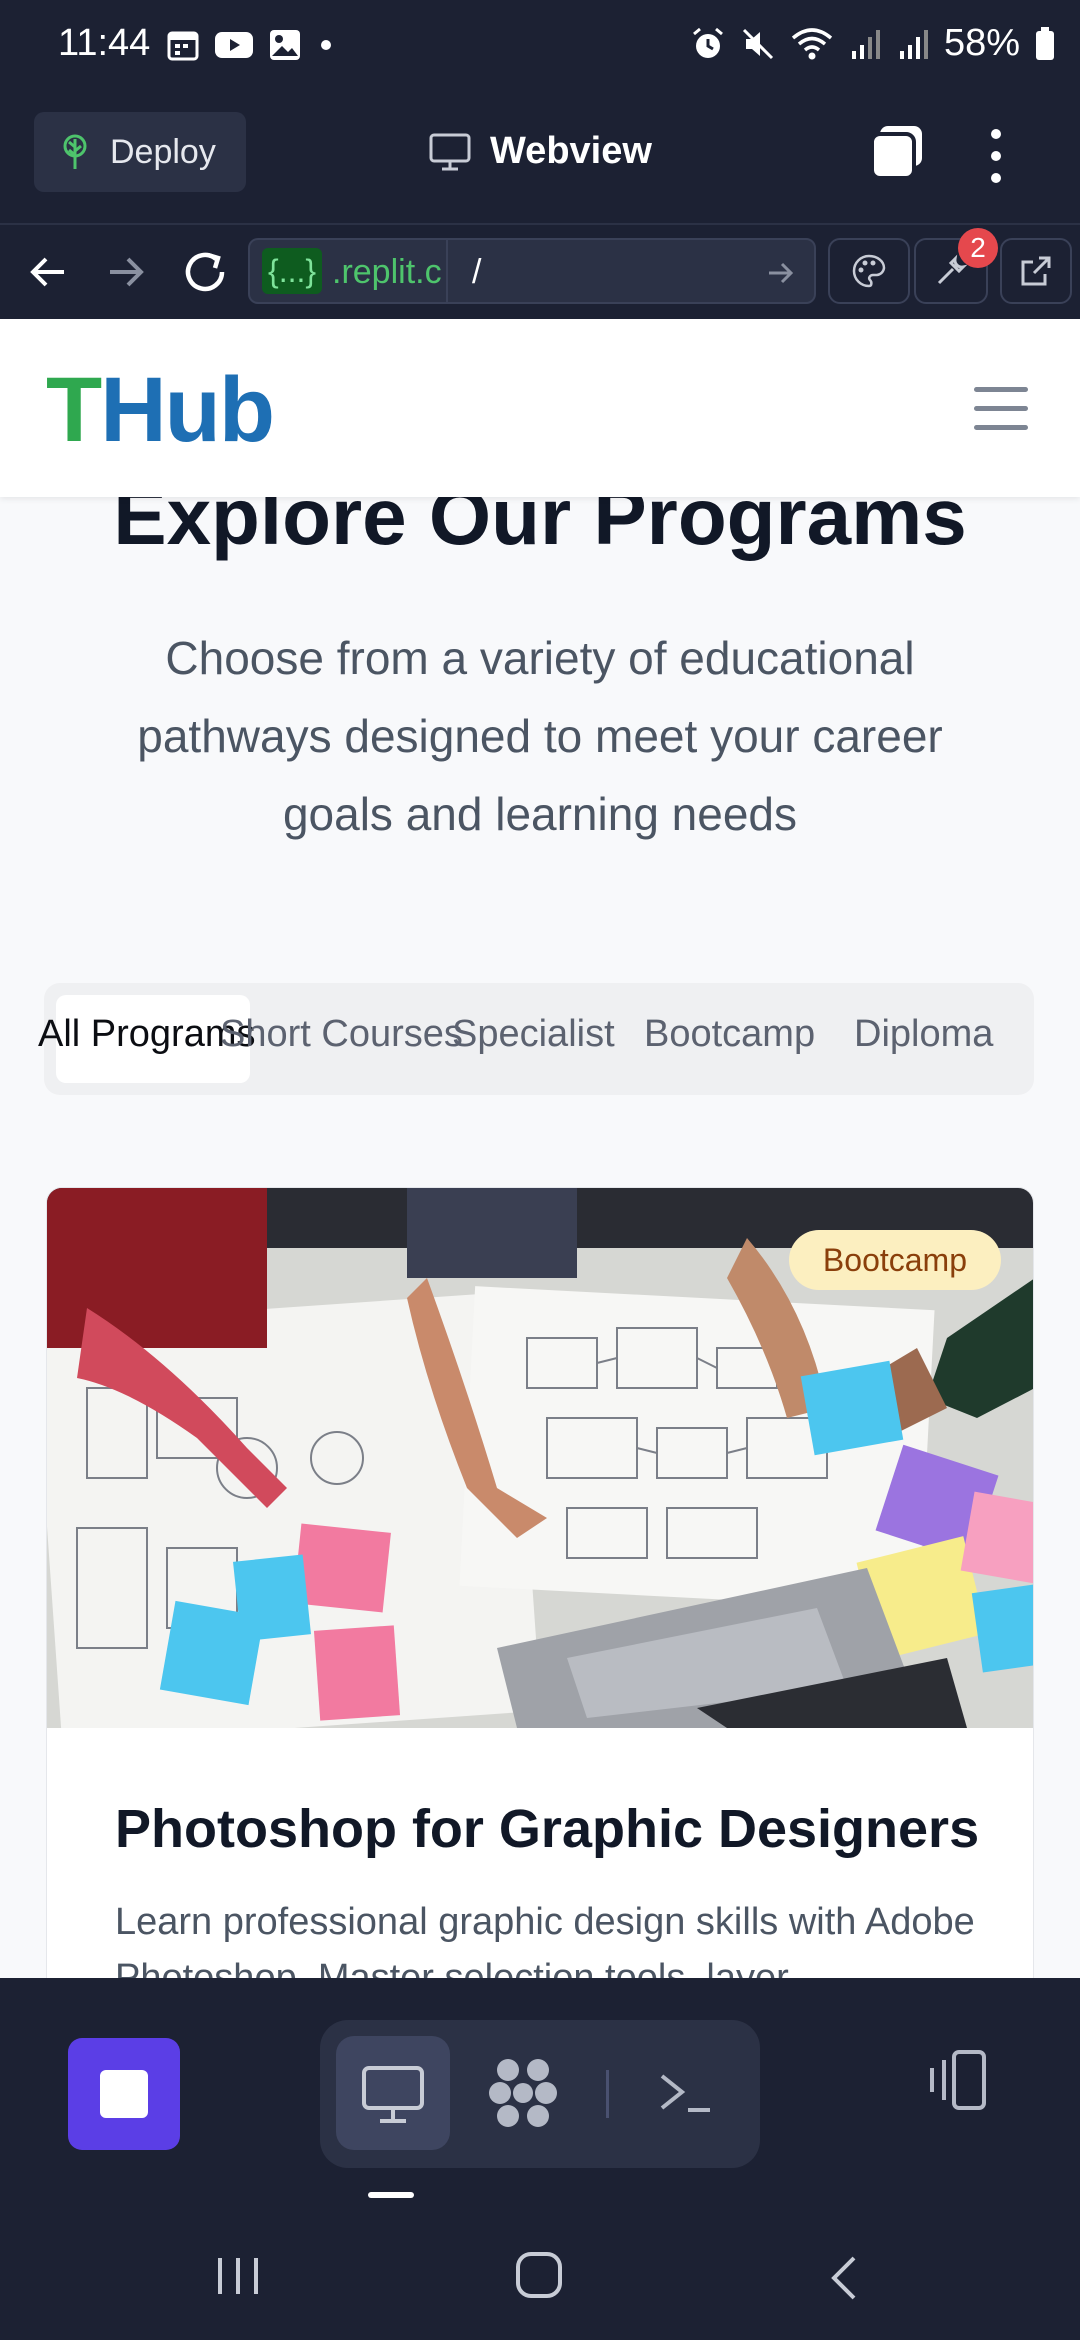 The width and height of the screenshot is (1080, 2340). I want to click on status-time: 11:44, so click(104, 43).